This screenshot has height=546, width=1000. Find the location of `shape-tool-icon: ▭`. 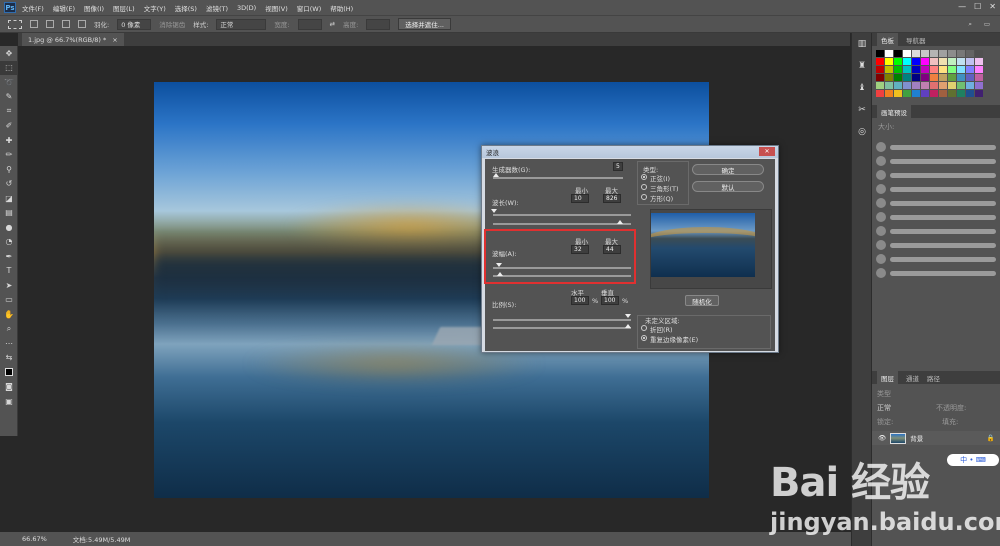

shape-tool-icon: ▭ is located at coordinates (9, 300).